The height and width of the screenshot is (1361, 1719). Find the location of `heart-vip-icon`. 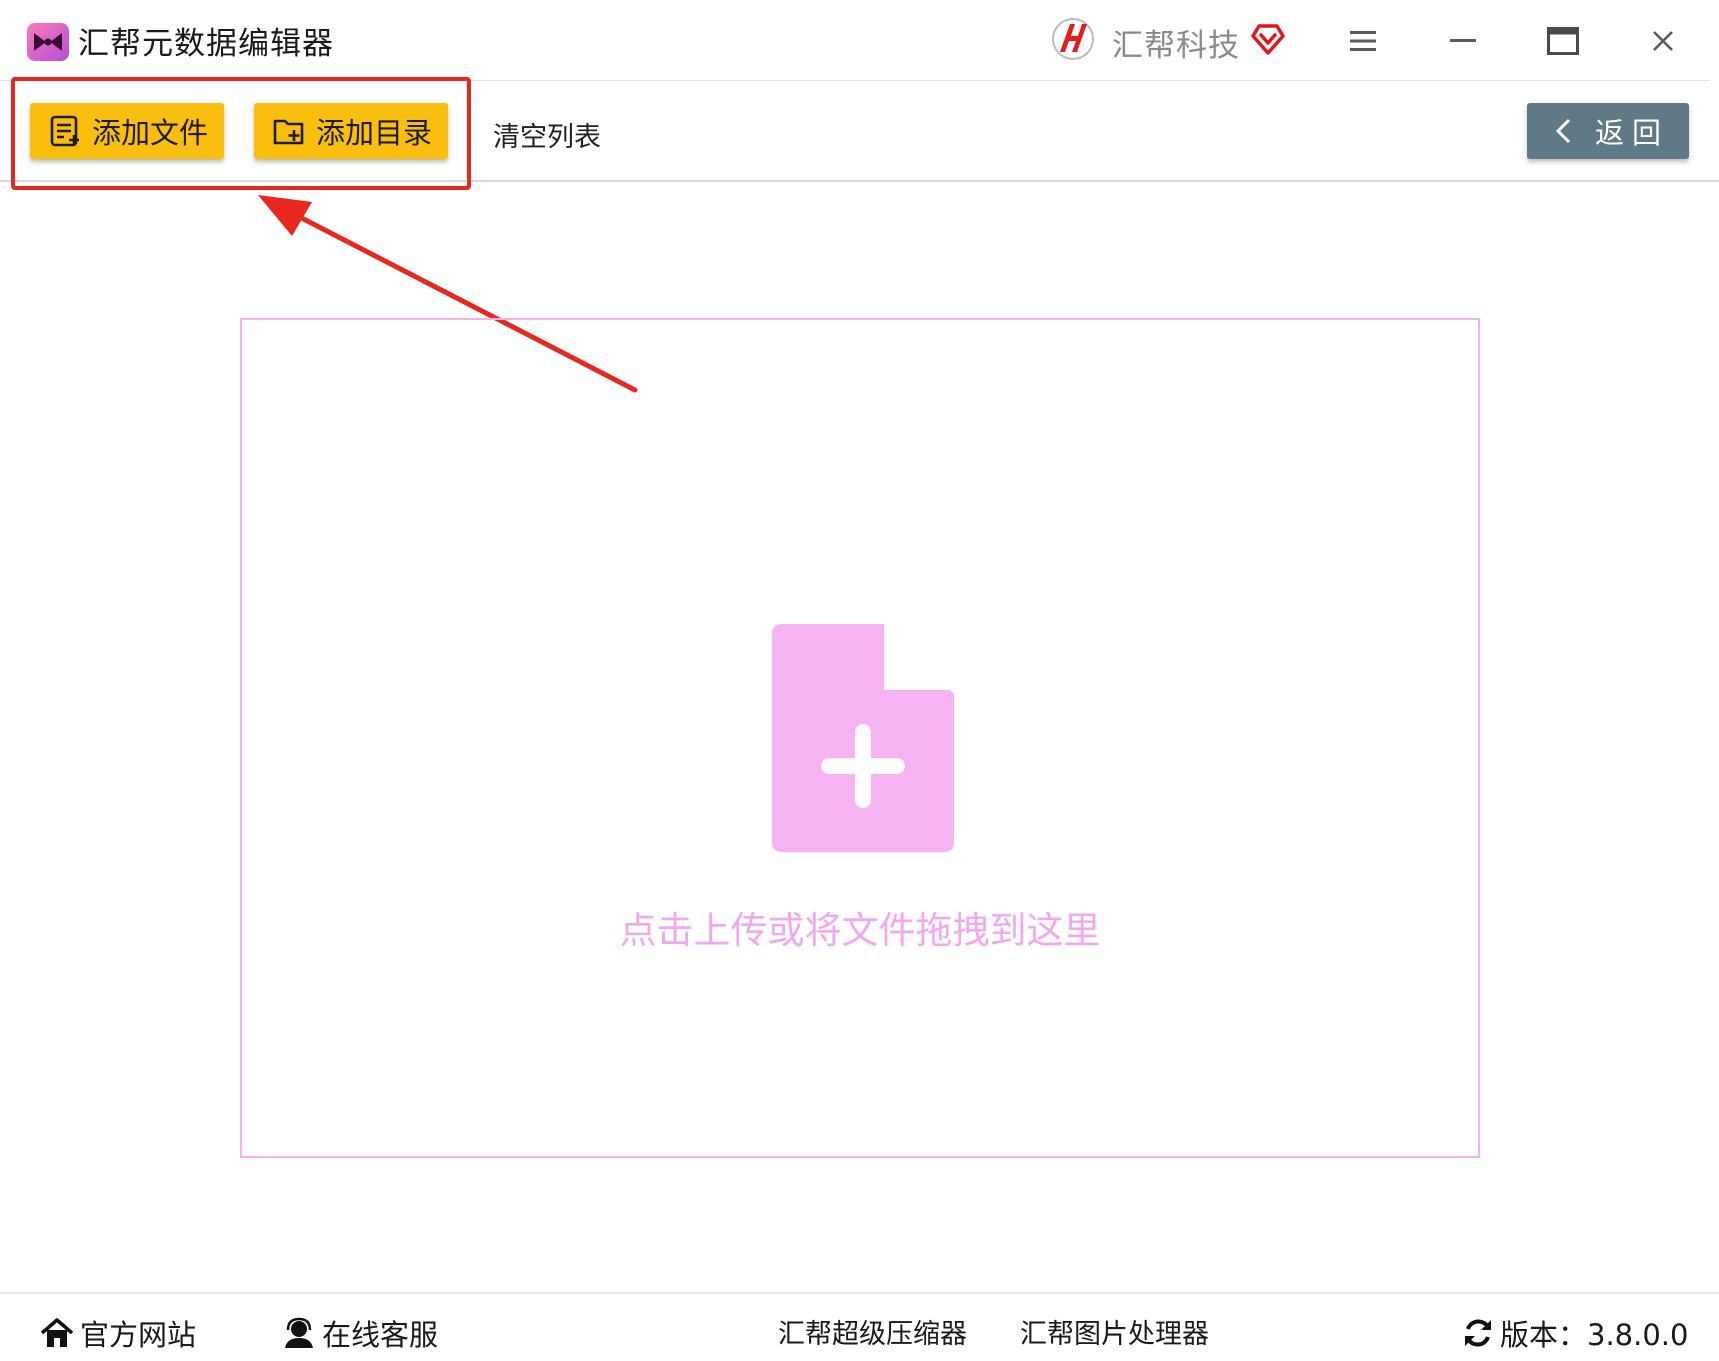

heart-vip-icon is located at coordinates (1268, 39).